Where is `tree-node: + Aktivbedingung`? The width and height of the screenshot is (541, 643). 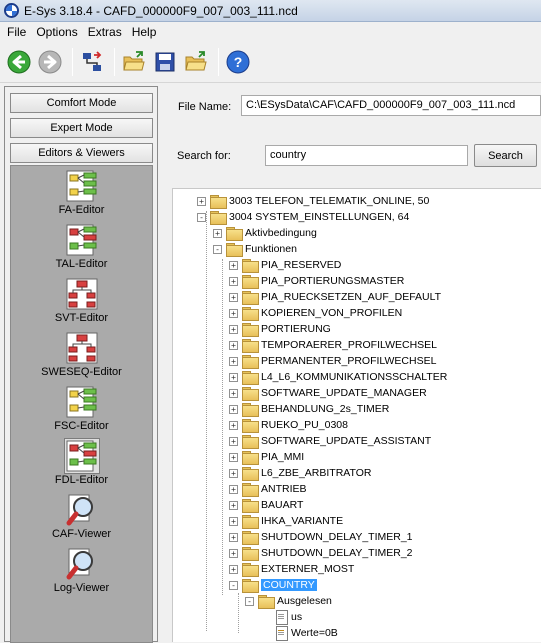 tree-node: + Aktivbedingung is located at coordinates (265, 233).